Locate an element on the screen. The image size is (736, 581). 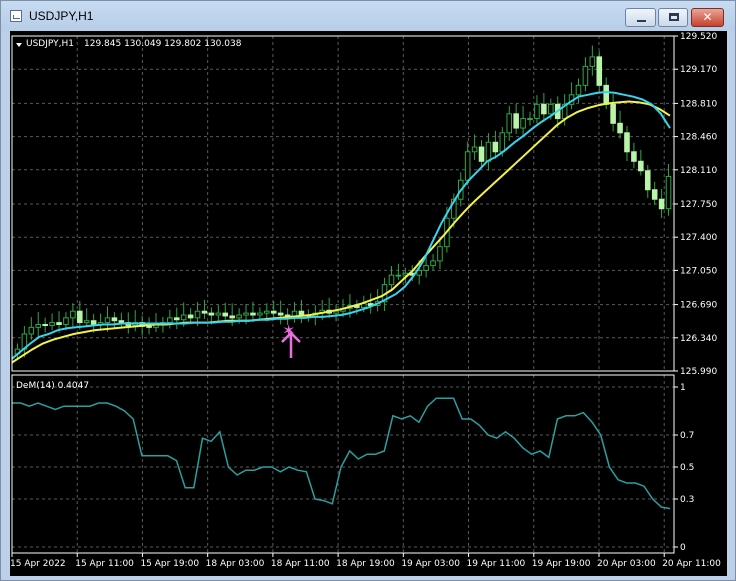
price-tick-label: 128.110 is located at coordinates (698, 171).